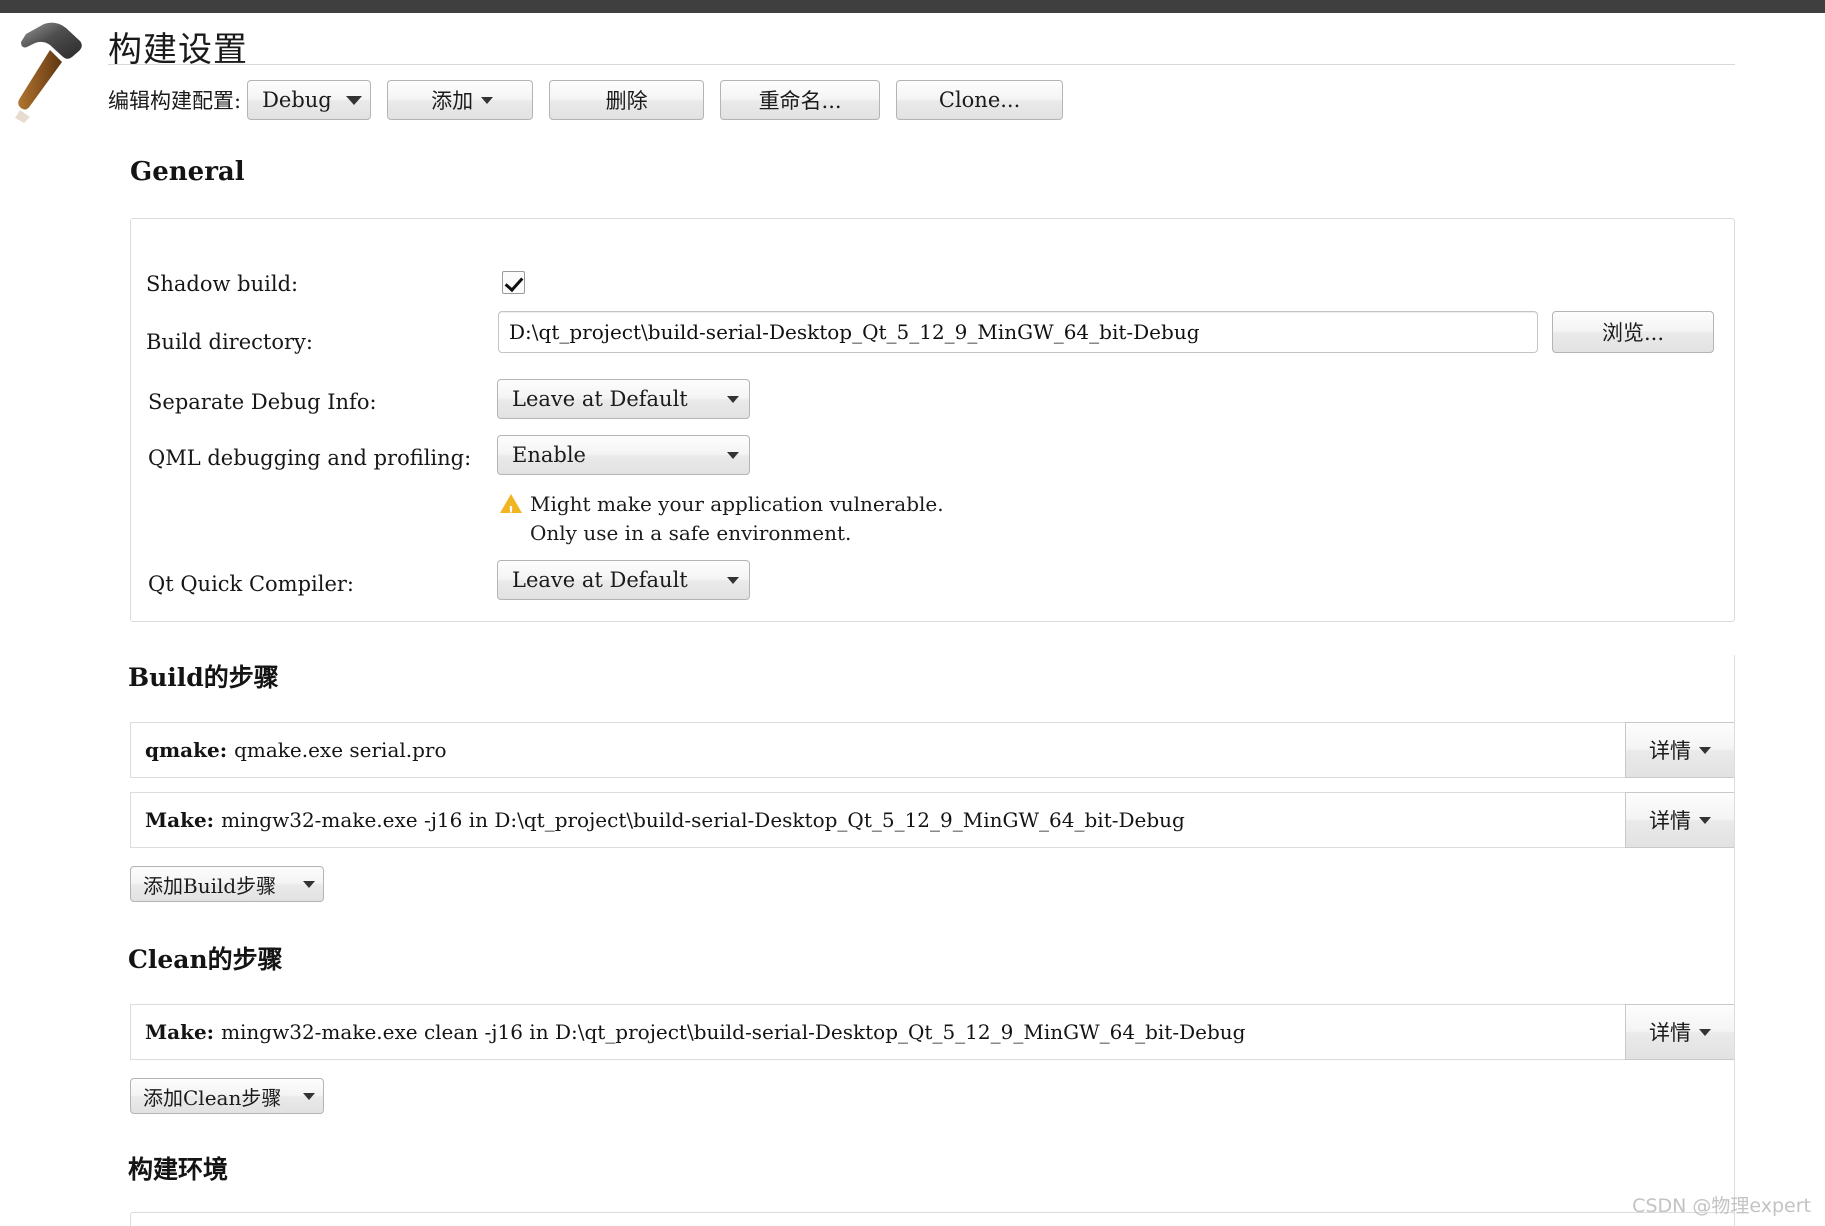 The height and width of the screenshot is (1226, 1825). I want to click on qml-debugging-value: Enable, so click(549, 455).